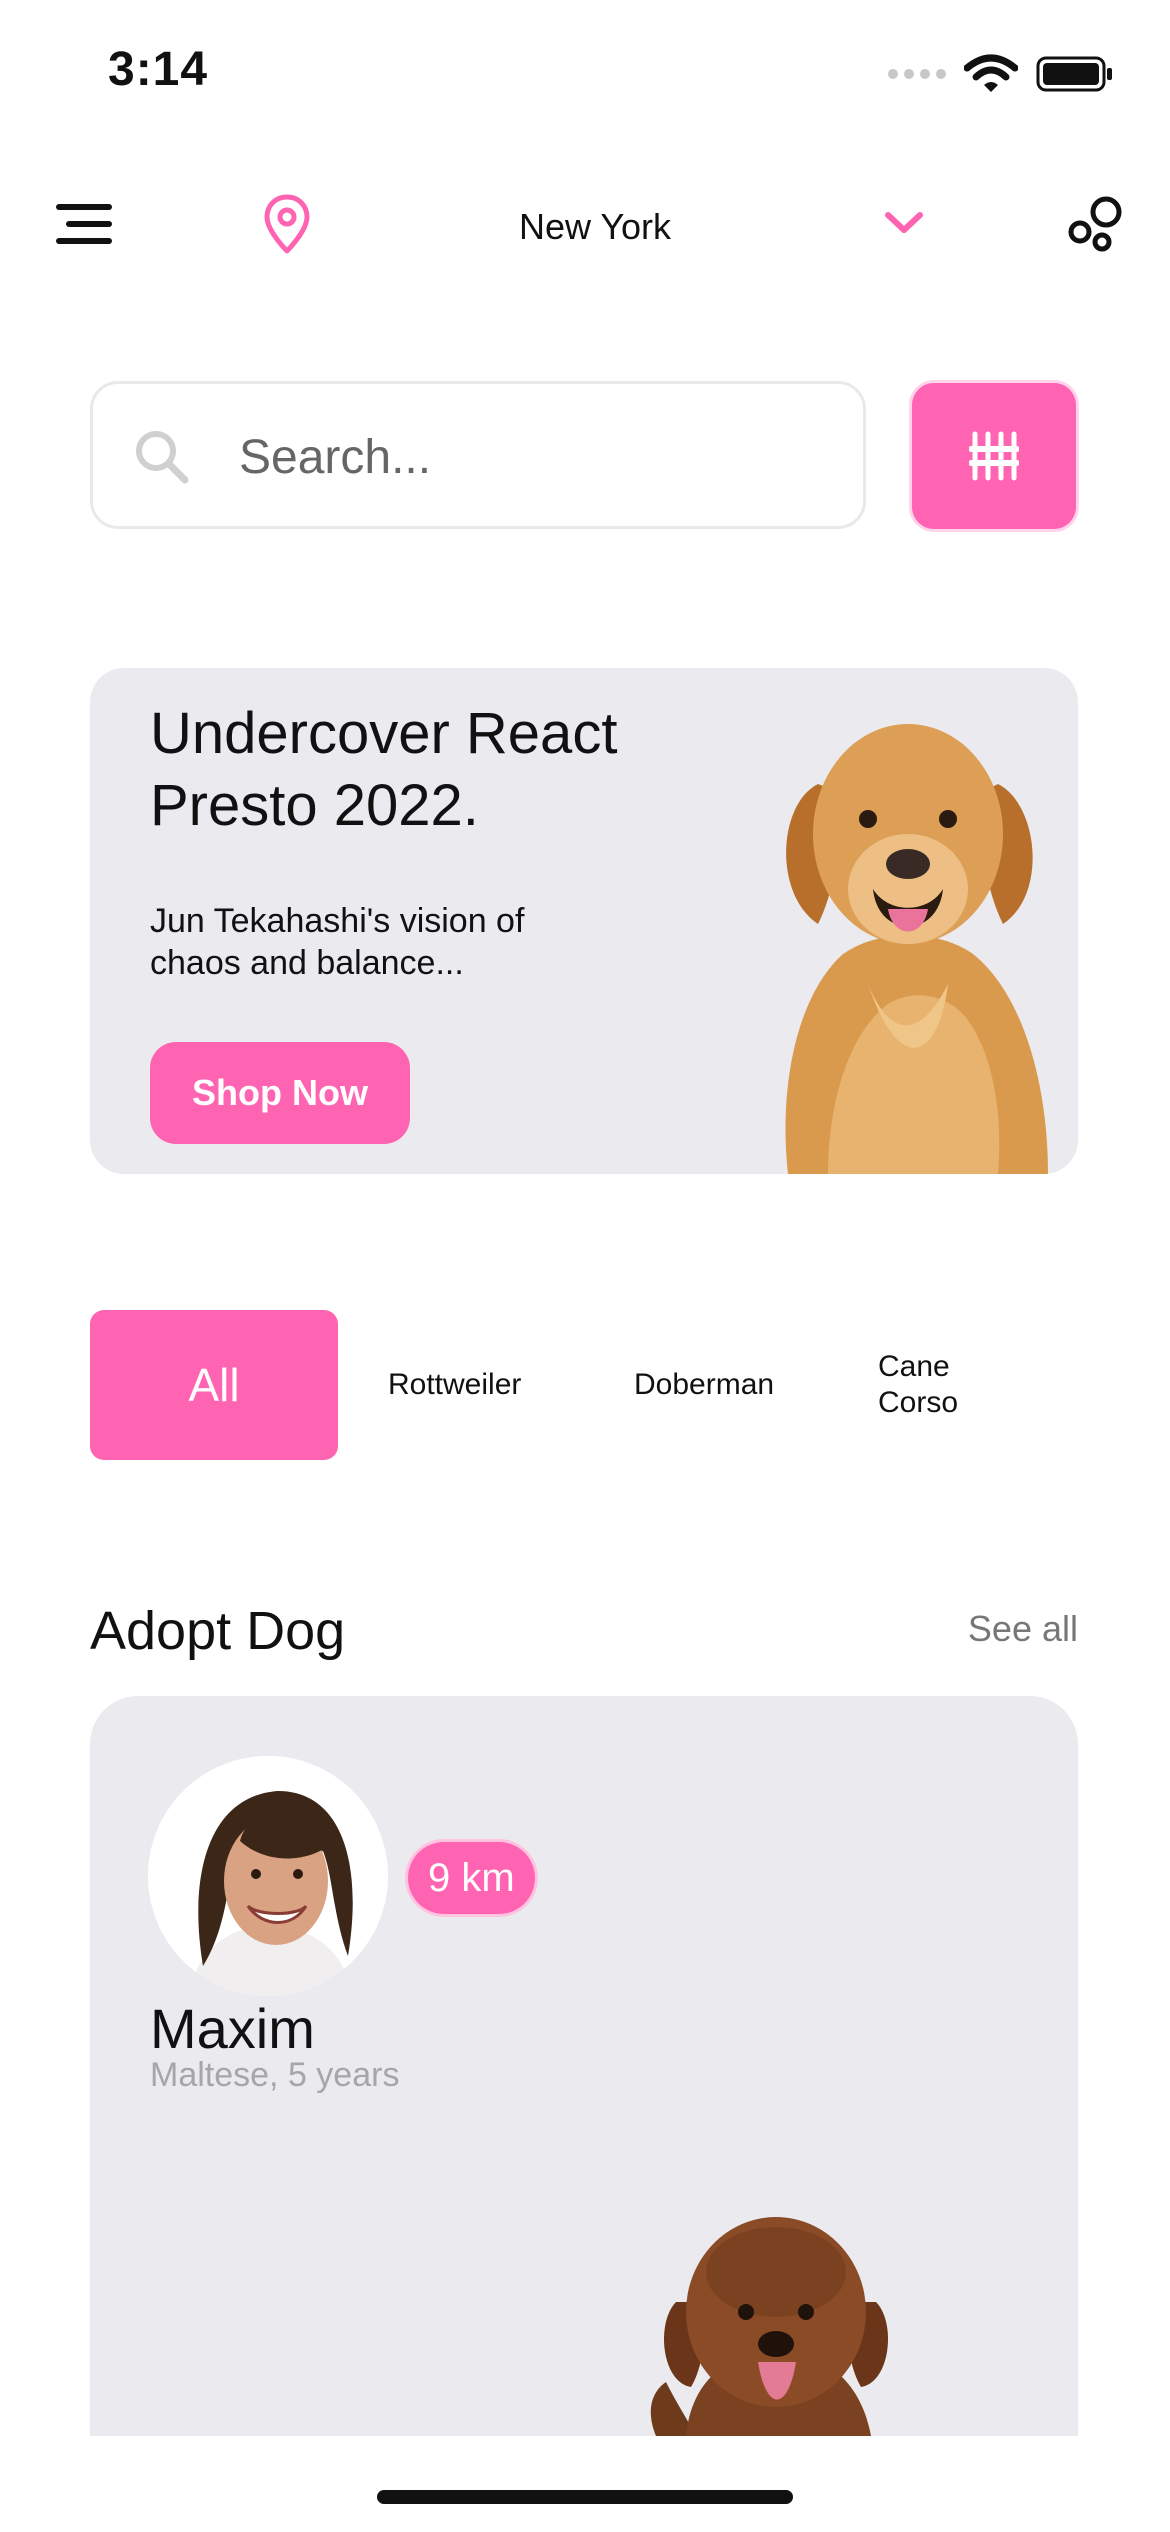 The width and height of the screenshot is (1170, 2532). What do you see at coordinates (287, 224) in the screenshot?
I see `map-pin-icon` at bounding box center [287, 224].